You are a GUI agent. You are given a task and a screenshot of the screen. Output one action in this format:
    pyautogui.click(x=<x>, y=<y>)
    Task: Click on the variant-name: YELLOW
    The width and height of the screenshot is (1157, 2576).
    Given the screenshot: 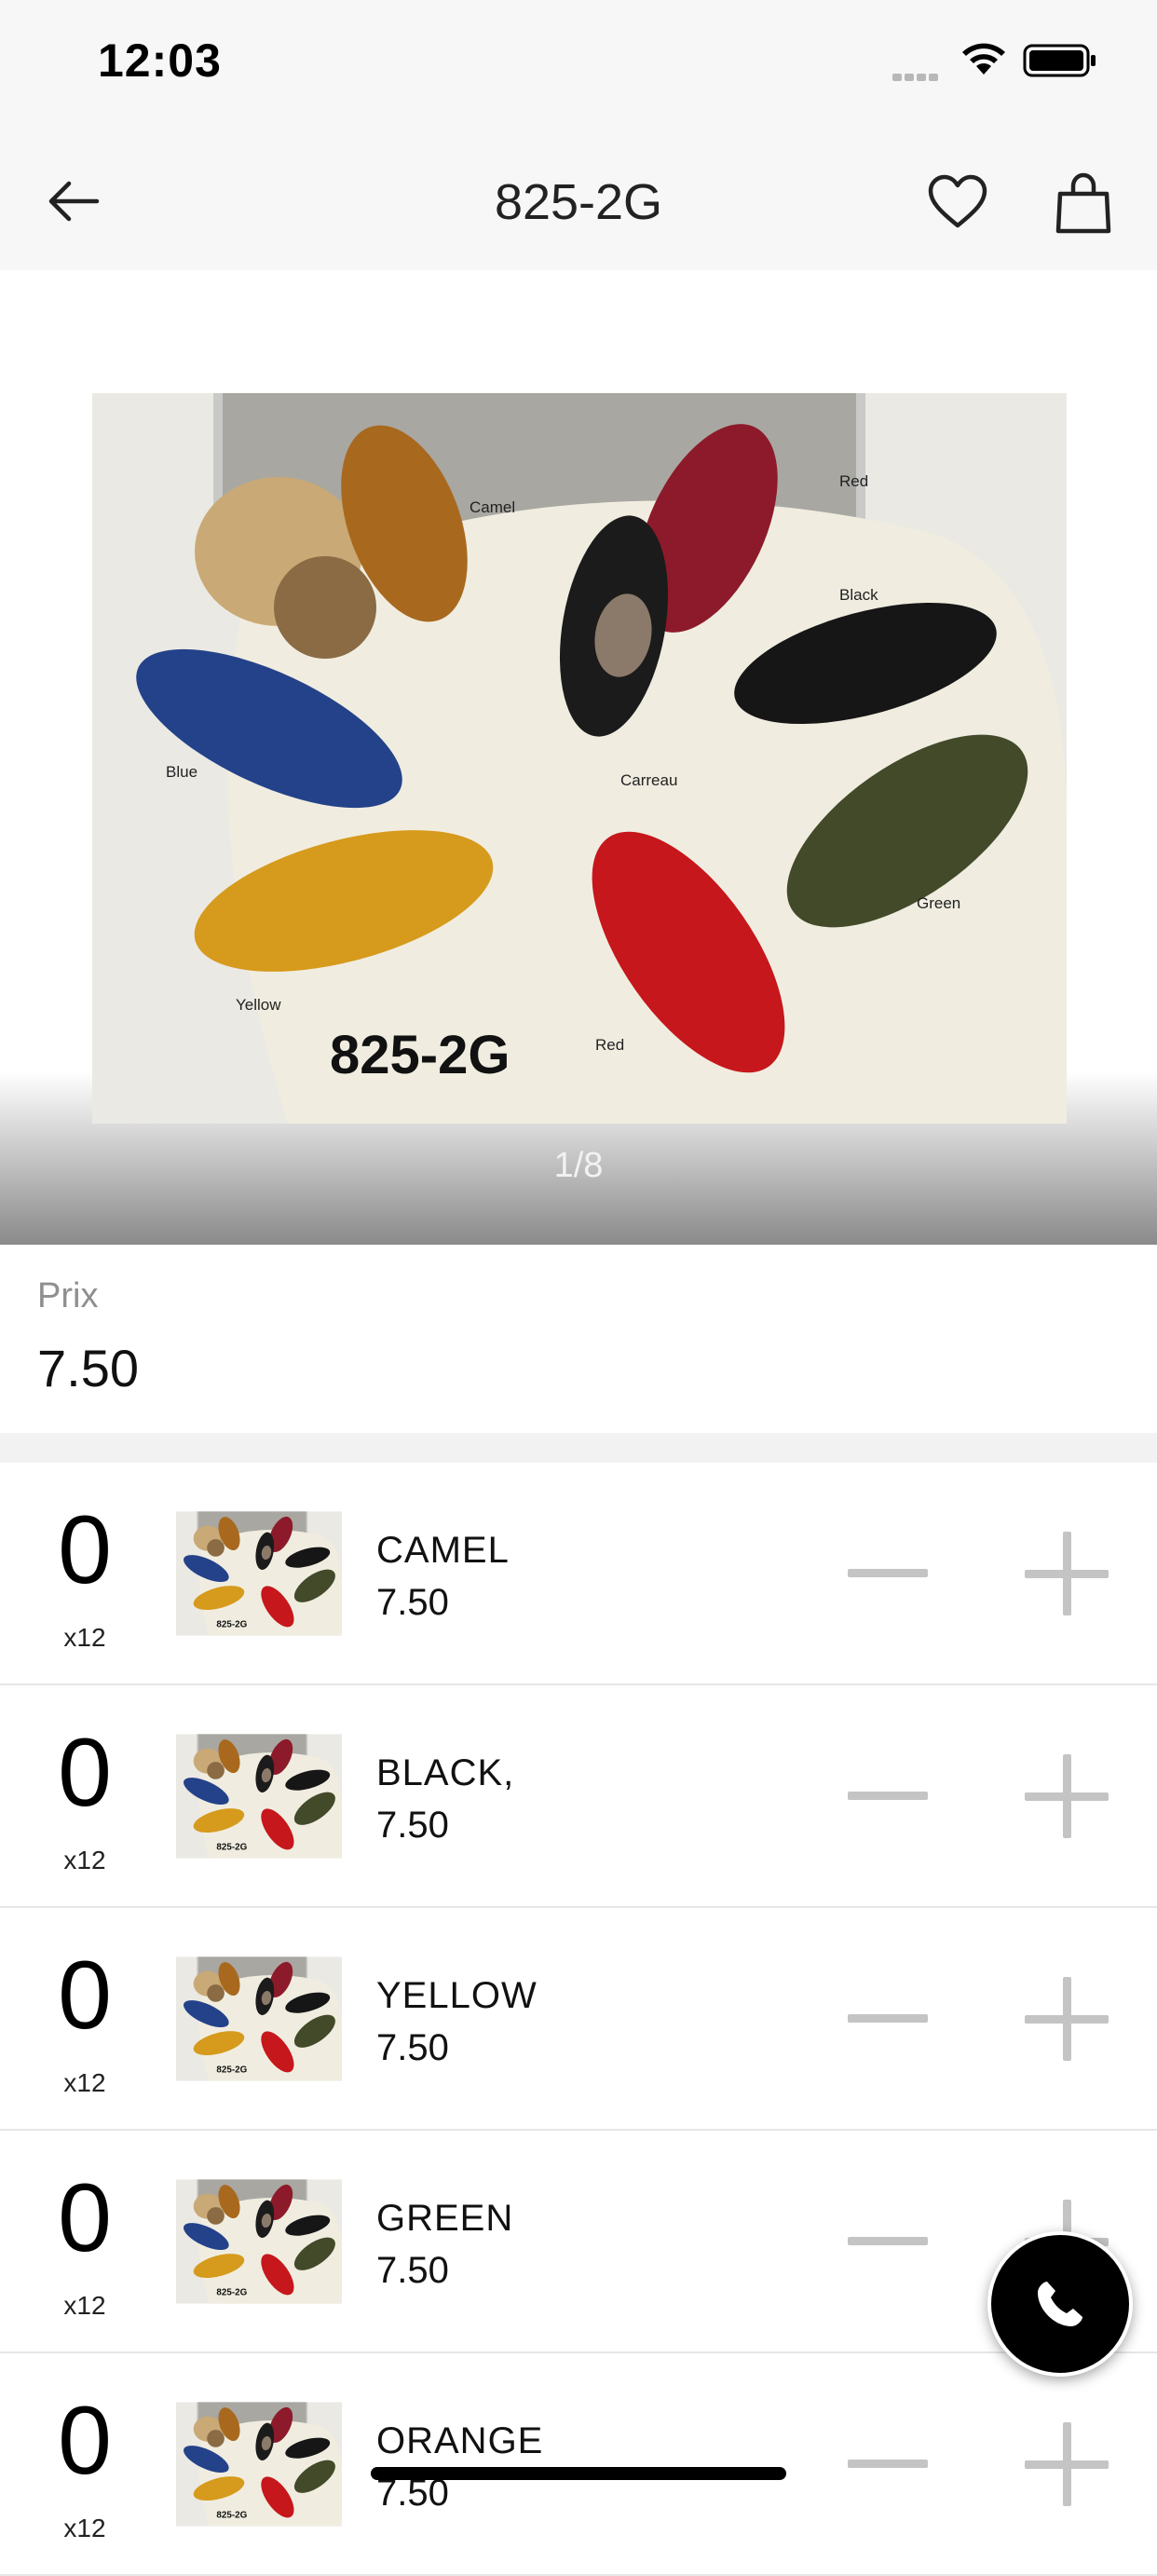 What is the action you would take?
    pyautogui.click(x=457, y=1995)
    